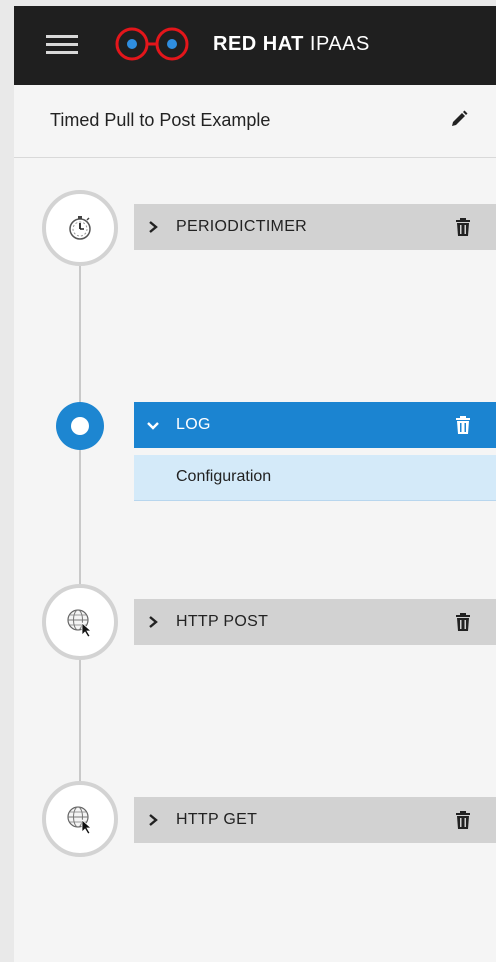 The image size is (496, 962). I want to click on brand-name: RED HAT IPAAS, so click(291, 44).